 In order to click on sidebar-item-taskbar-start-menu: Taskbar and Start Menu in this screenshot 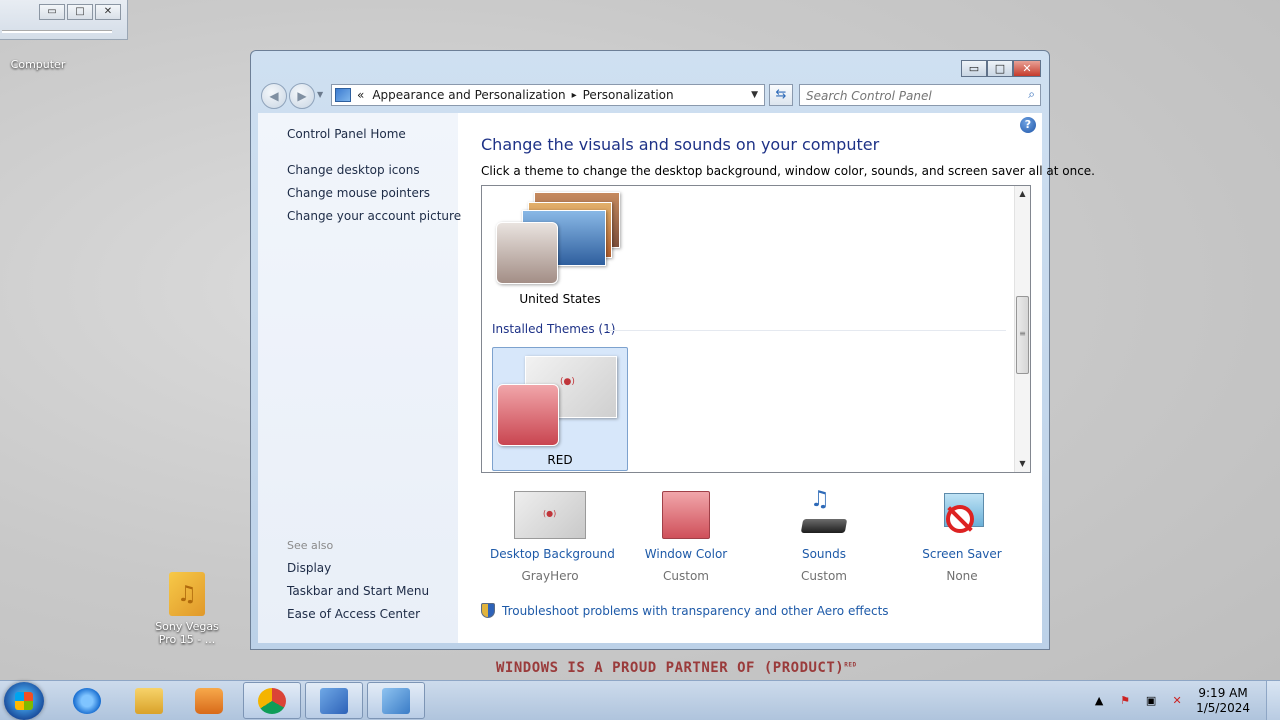, I will do `click(358, 591)`.